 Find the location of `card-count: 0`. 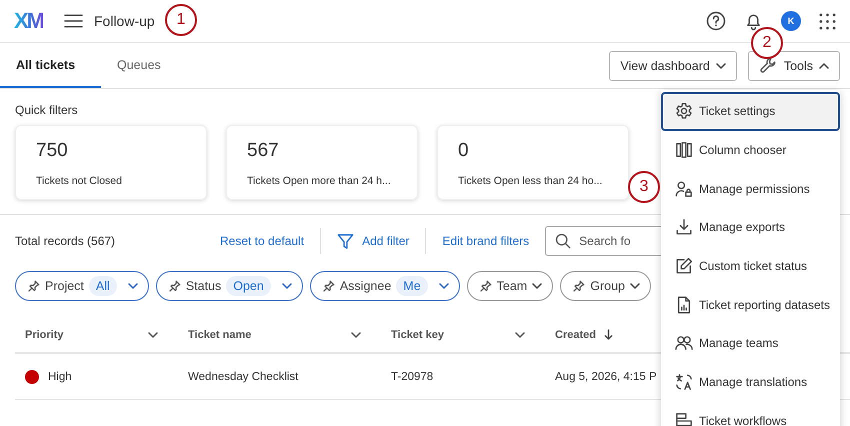

card-count: 0 is located at coordinates (464, 151).